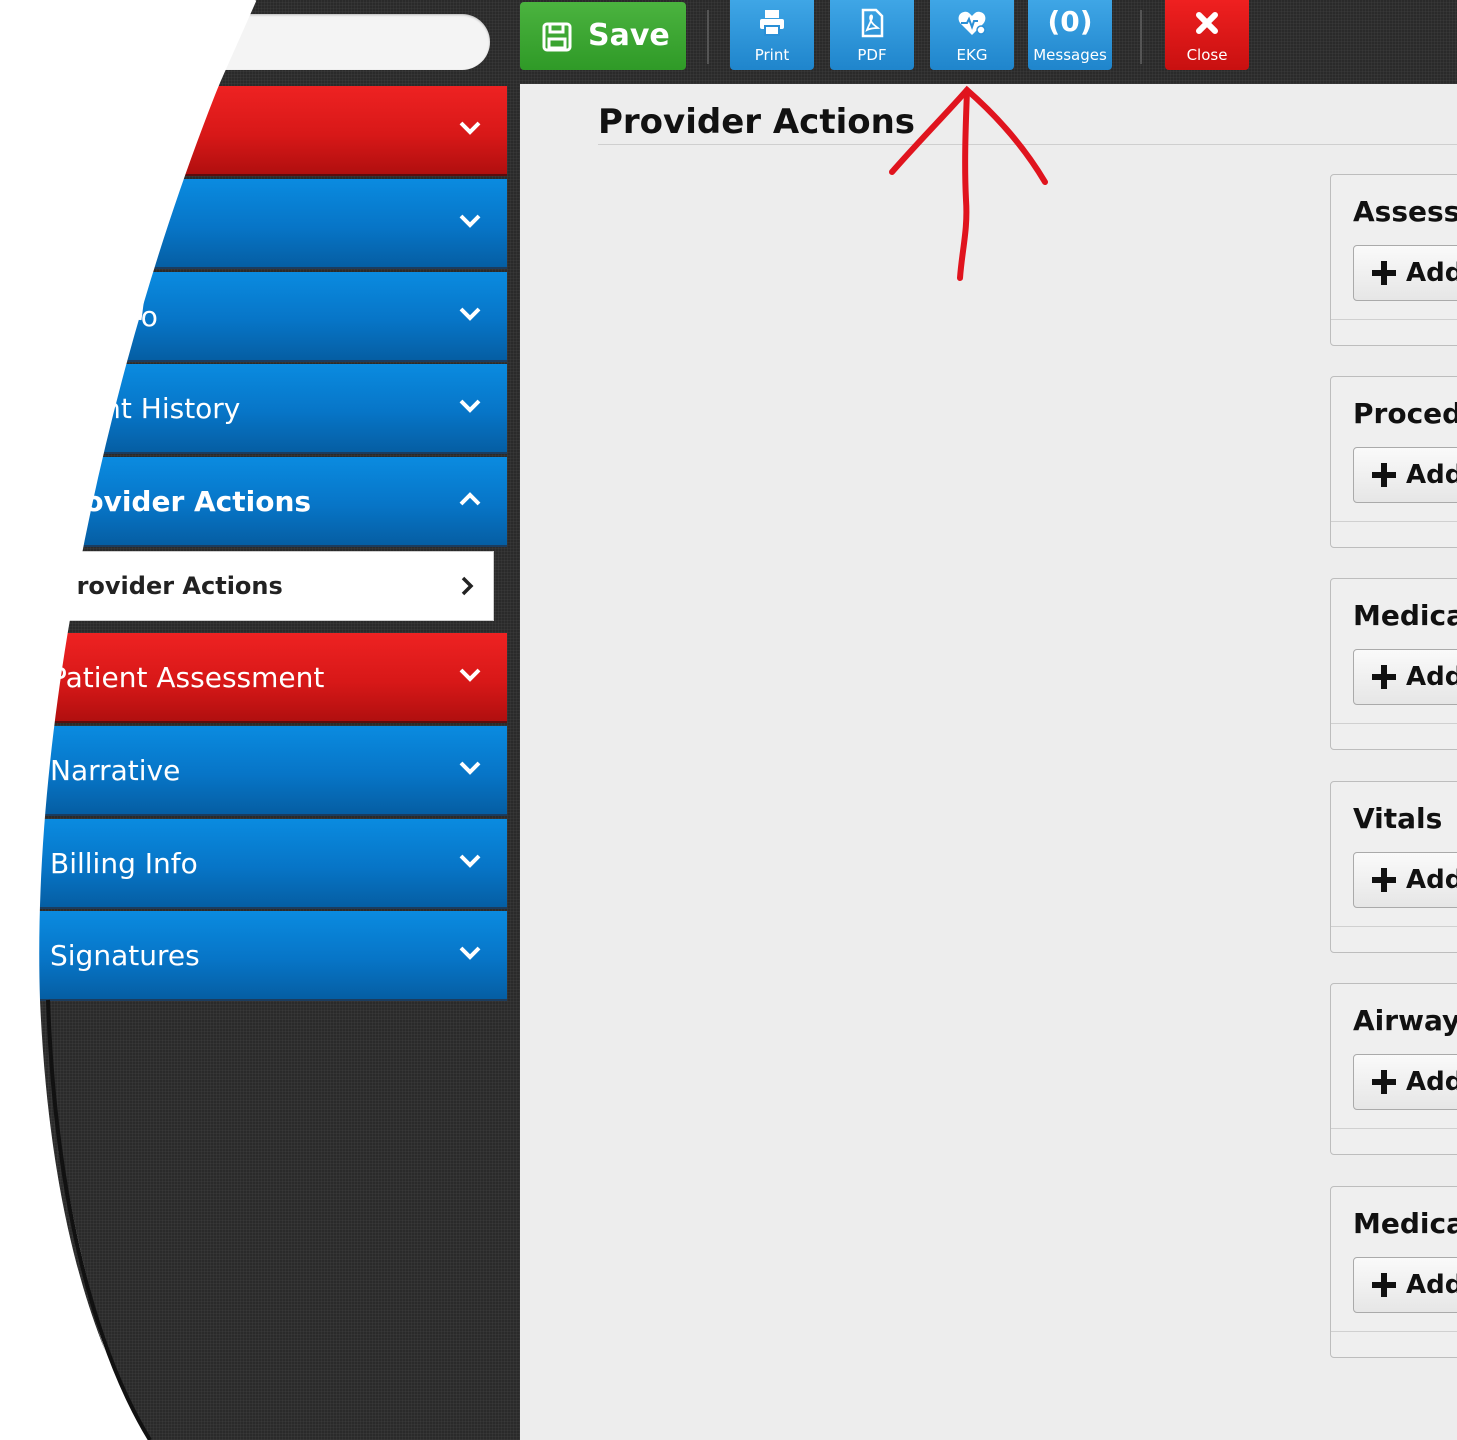 The width and height of the screenshot is (1457, 1440). What do you see at coordinates (629, 35) in the screenshot?
I see `save-label: Save` at bounding box center [629, 35].